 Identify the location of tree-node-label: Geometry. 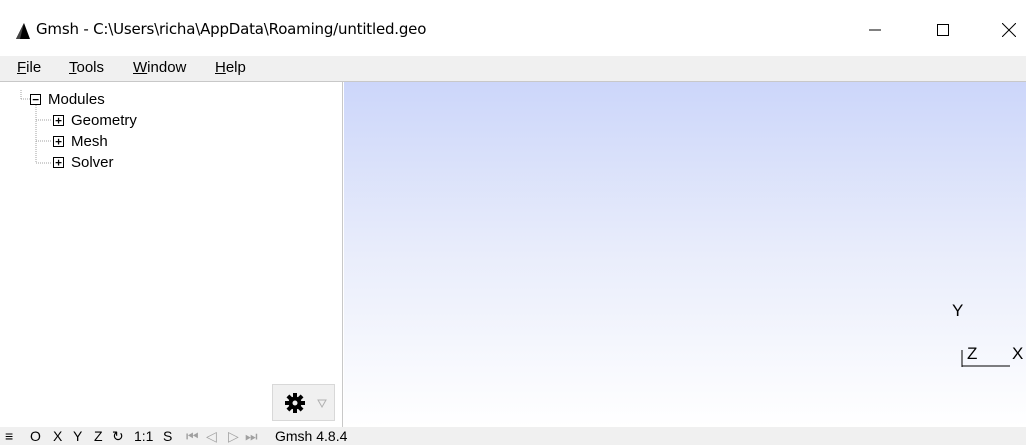
(104, 120).